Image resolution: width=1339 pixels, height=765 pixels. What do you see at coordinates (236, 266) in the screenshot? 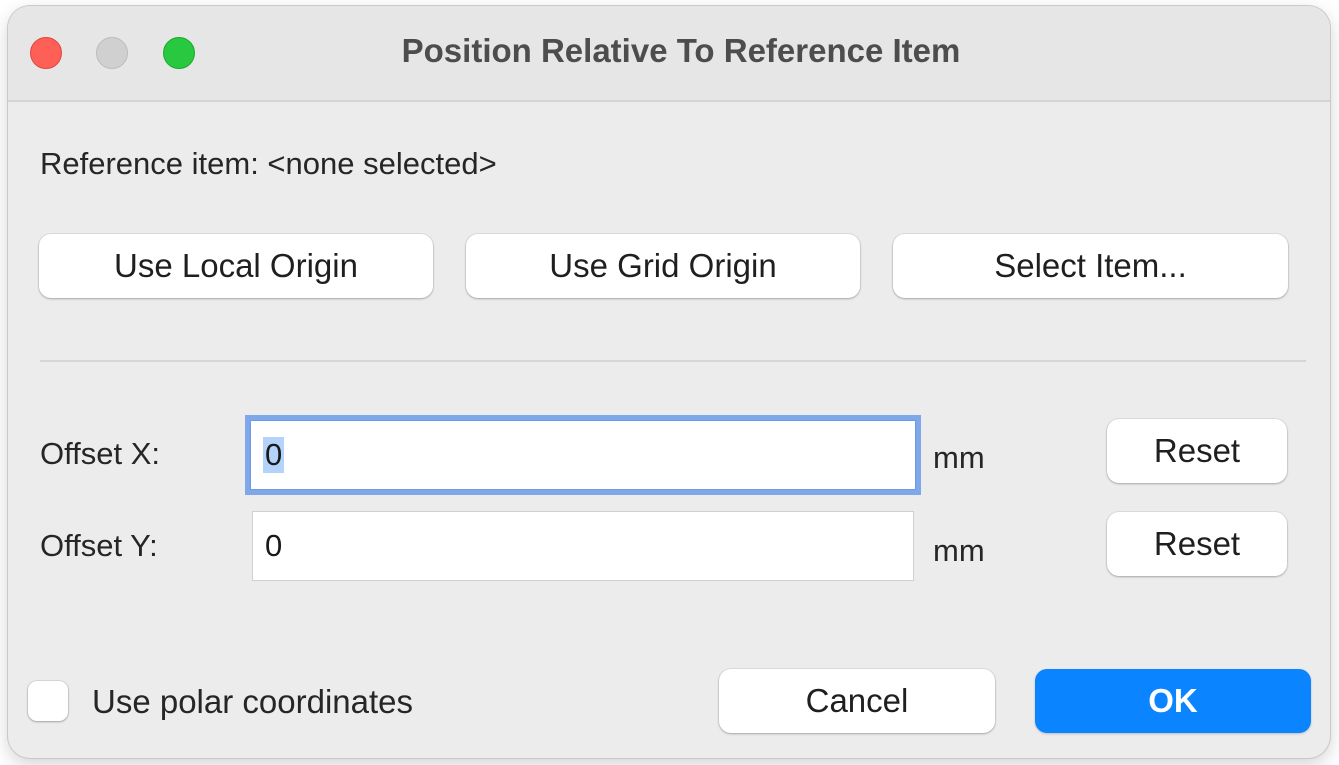
I see `use-local-origin-button: Use Local Origin` at bounding box center [236, 266].